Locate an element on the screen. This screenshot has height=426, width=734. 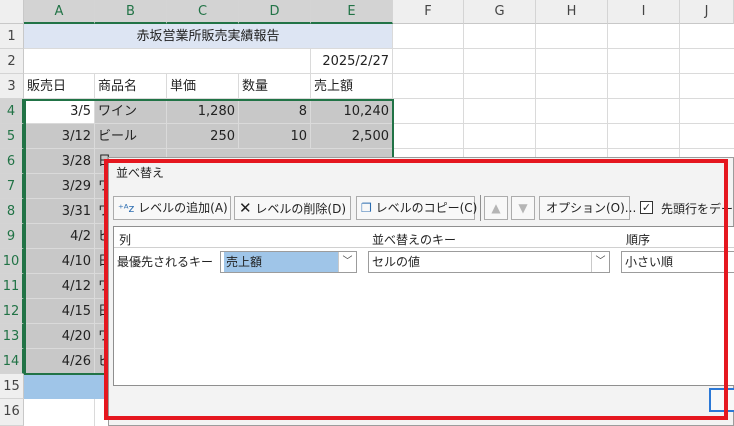
column-header-g: G is located at coordinates (500, 12).